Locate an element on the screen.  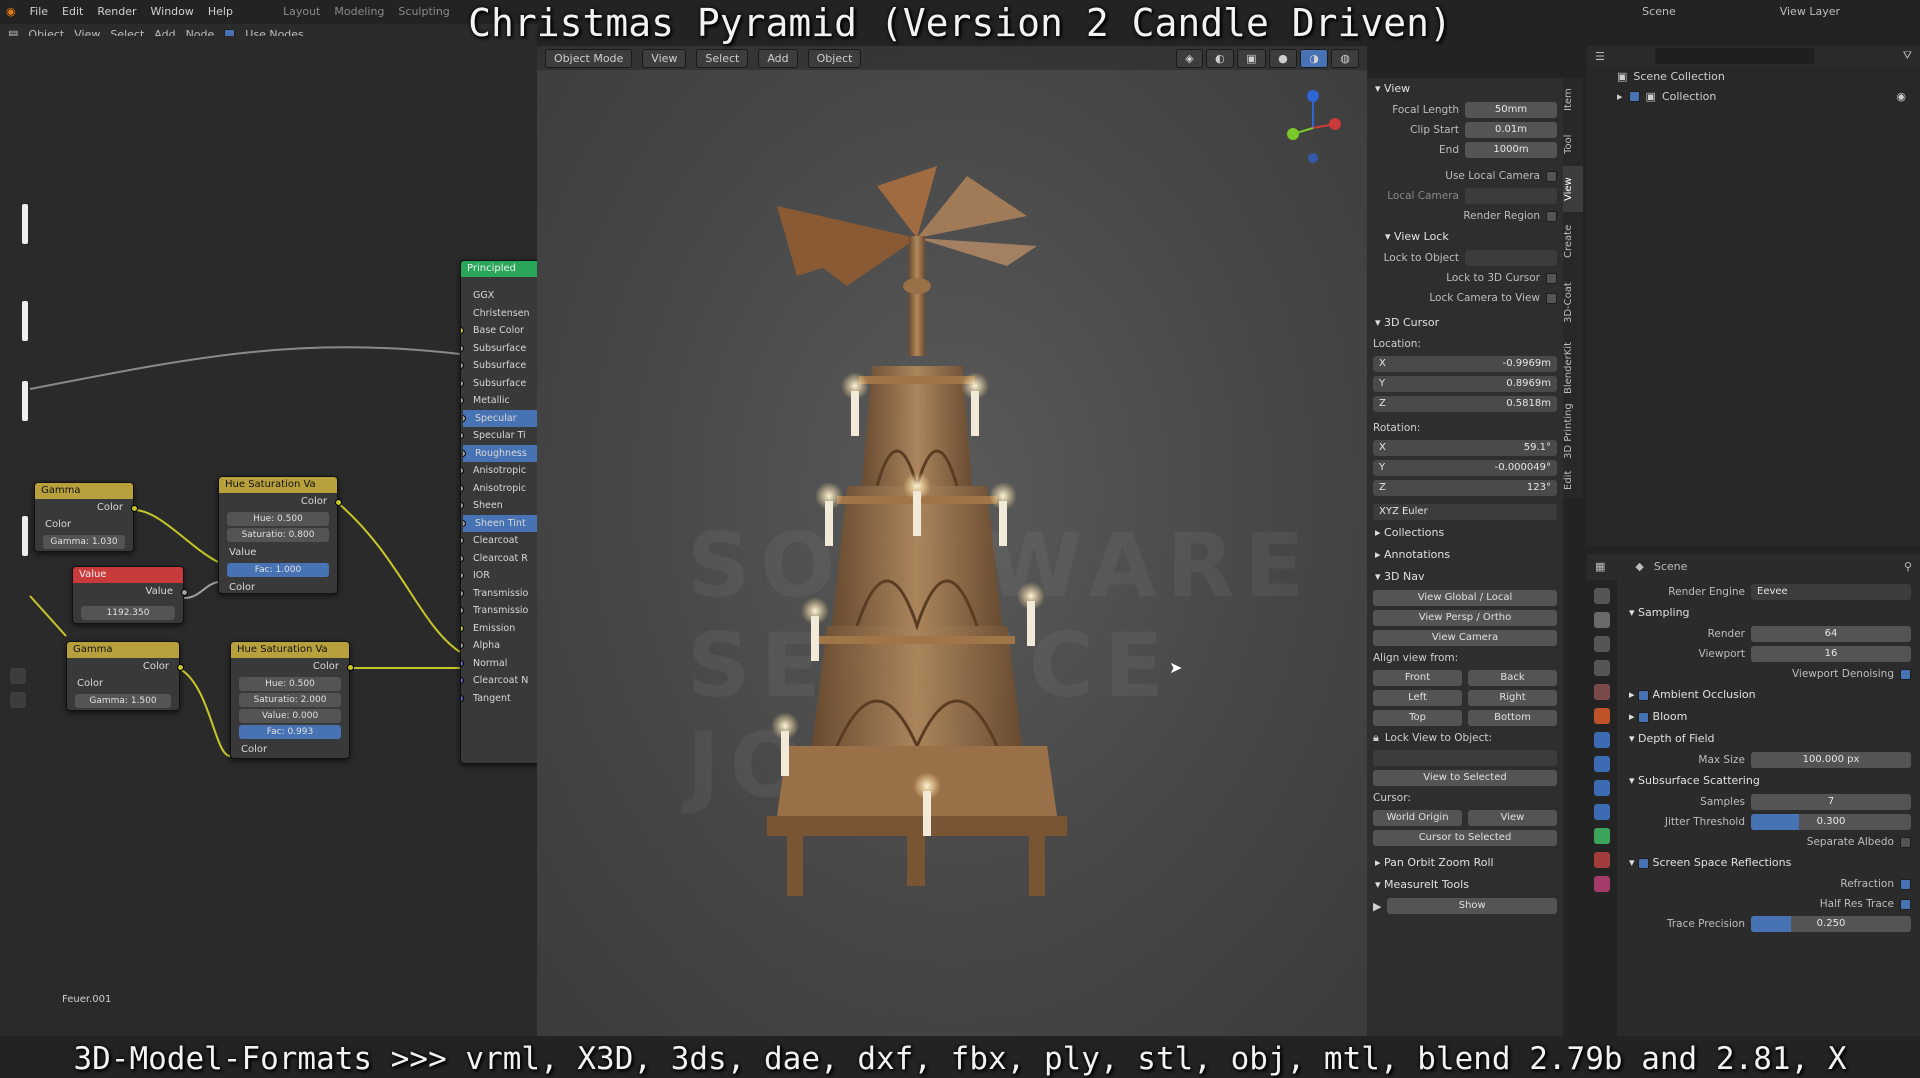
view-camera-button: View Camera is located at coordinates (1465, 638).